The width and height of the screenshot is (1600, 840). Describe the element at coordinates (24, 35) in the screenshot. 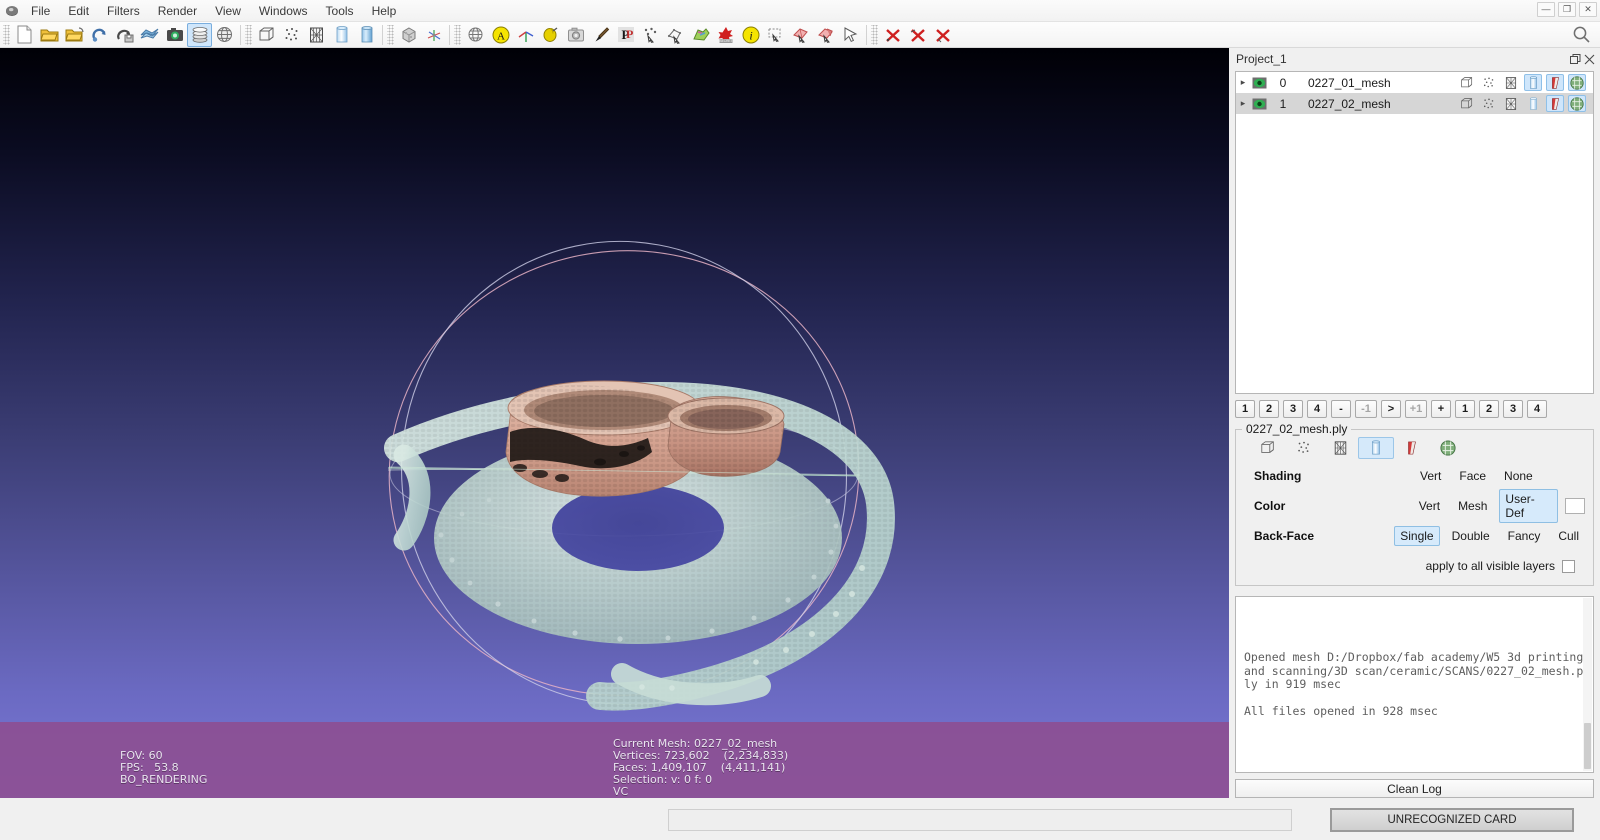

I see `new-document-icon` at that location.